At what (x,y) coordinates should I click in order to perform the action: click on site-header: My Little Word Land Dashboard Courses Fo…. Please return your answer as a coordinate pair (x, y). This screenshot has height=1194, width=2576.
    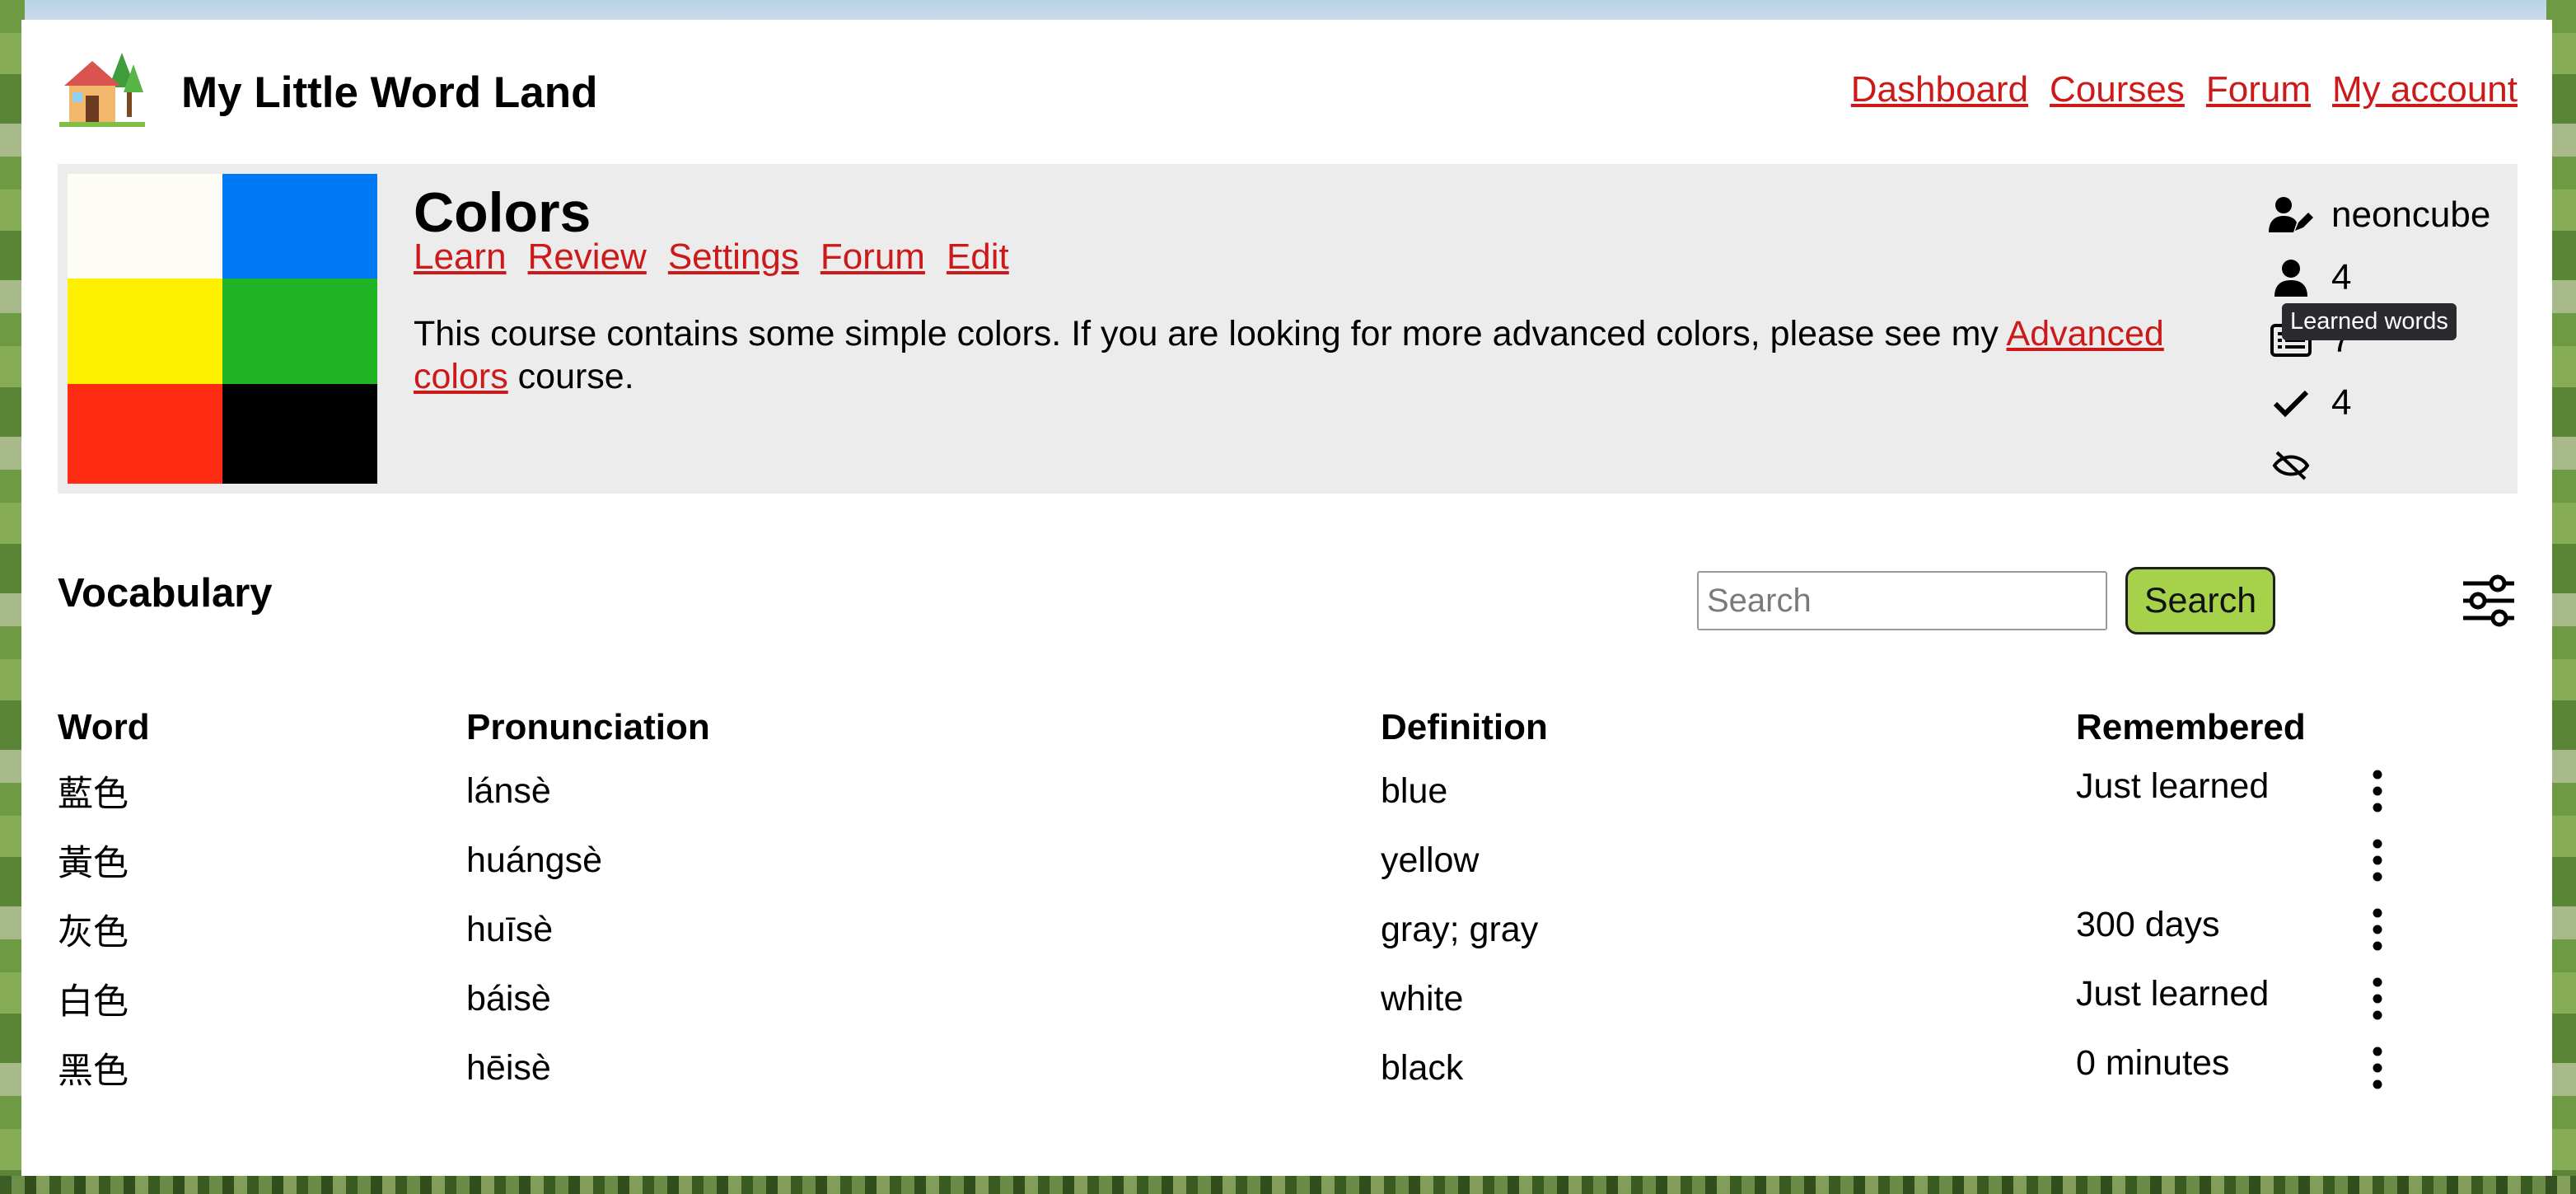
    Looking at the image, I should click on (1286, 92).